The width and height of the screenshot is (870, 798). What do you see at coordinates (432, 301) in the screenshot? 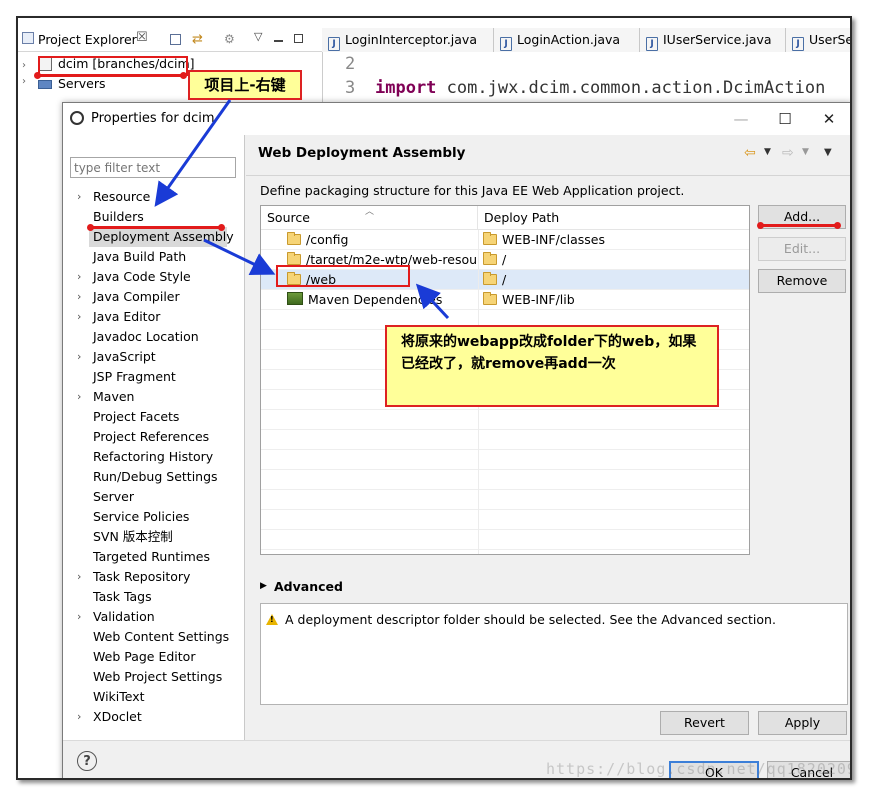
I see `arrow-to-web-source` at bounding box center [432, 301].